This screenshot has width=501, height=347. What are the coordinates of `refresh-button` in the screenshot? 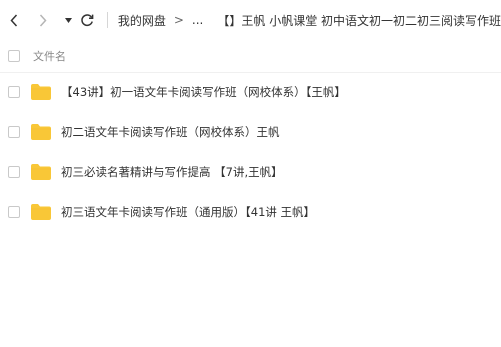 It's located at (87, 20).